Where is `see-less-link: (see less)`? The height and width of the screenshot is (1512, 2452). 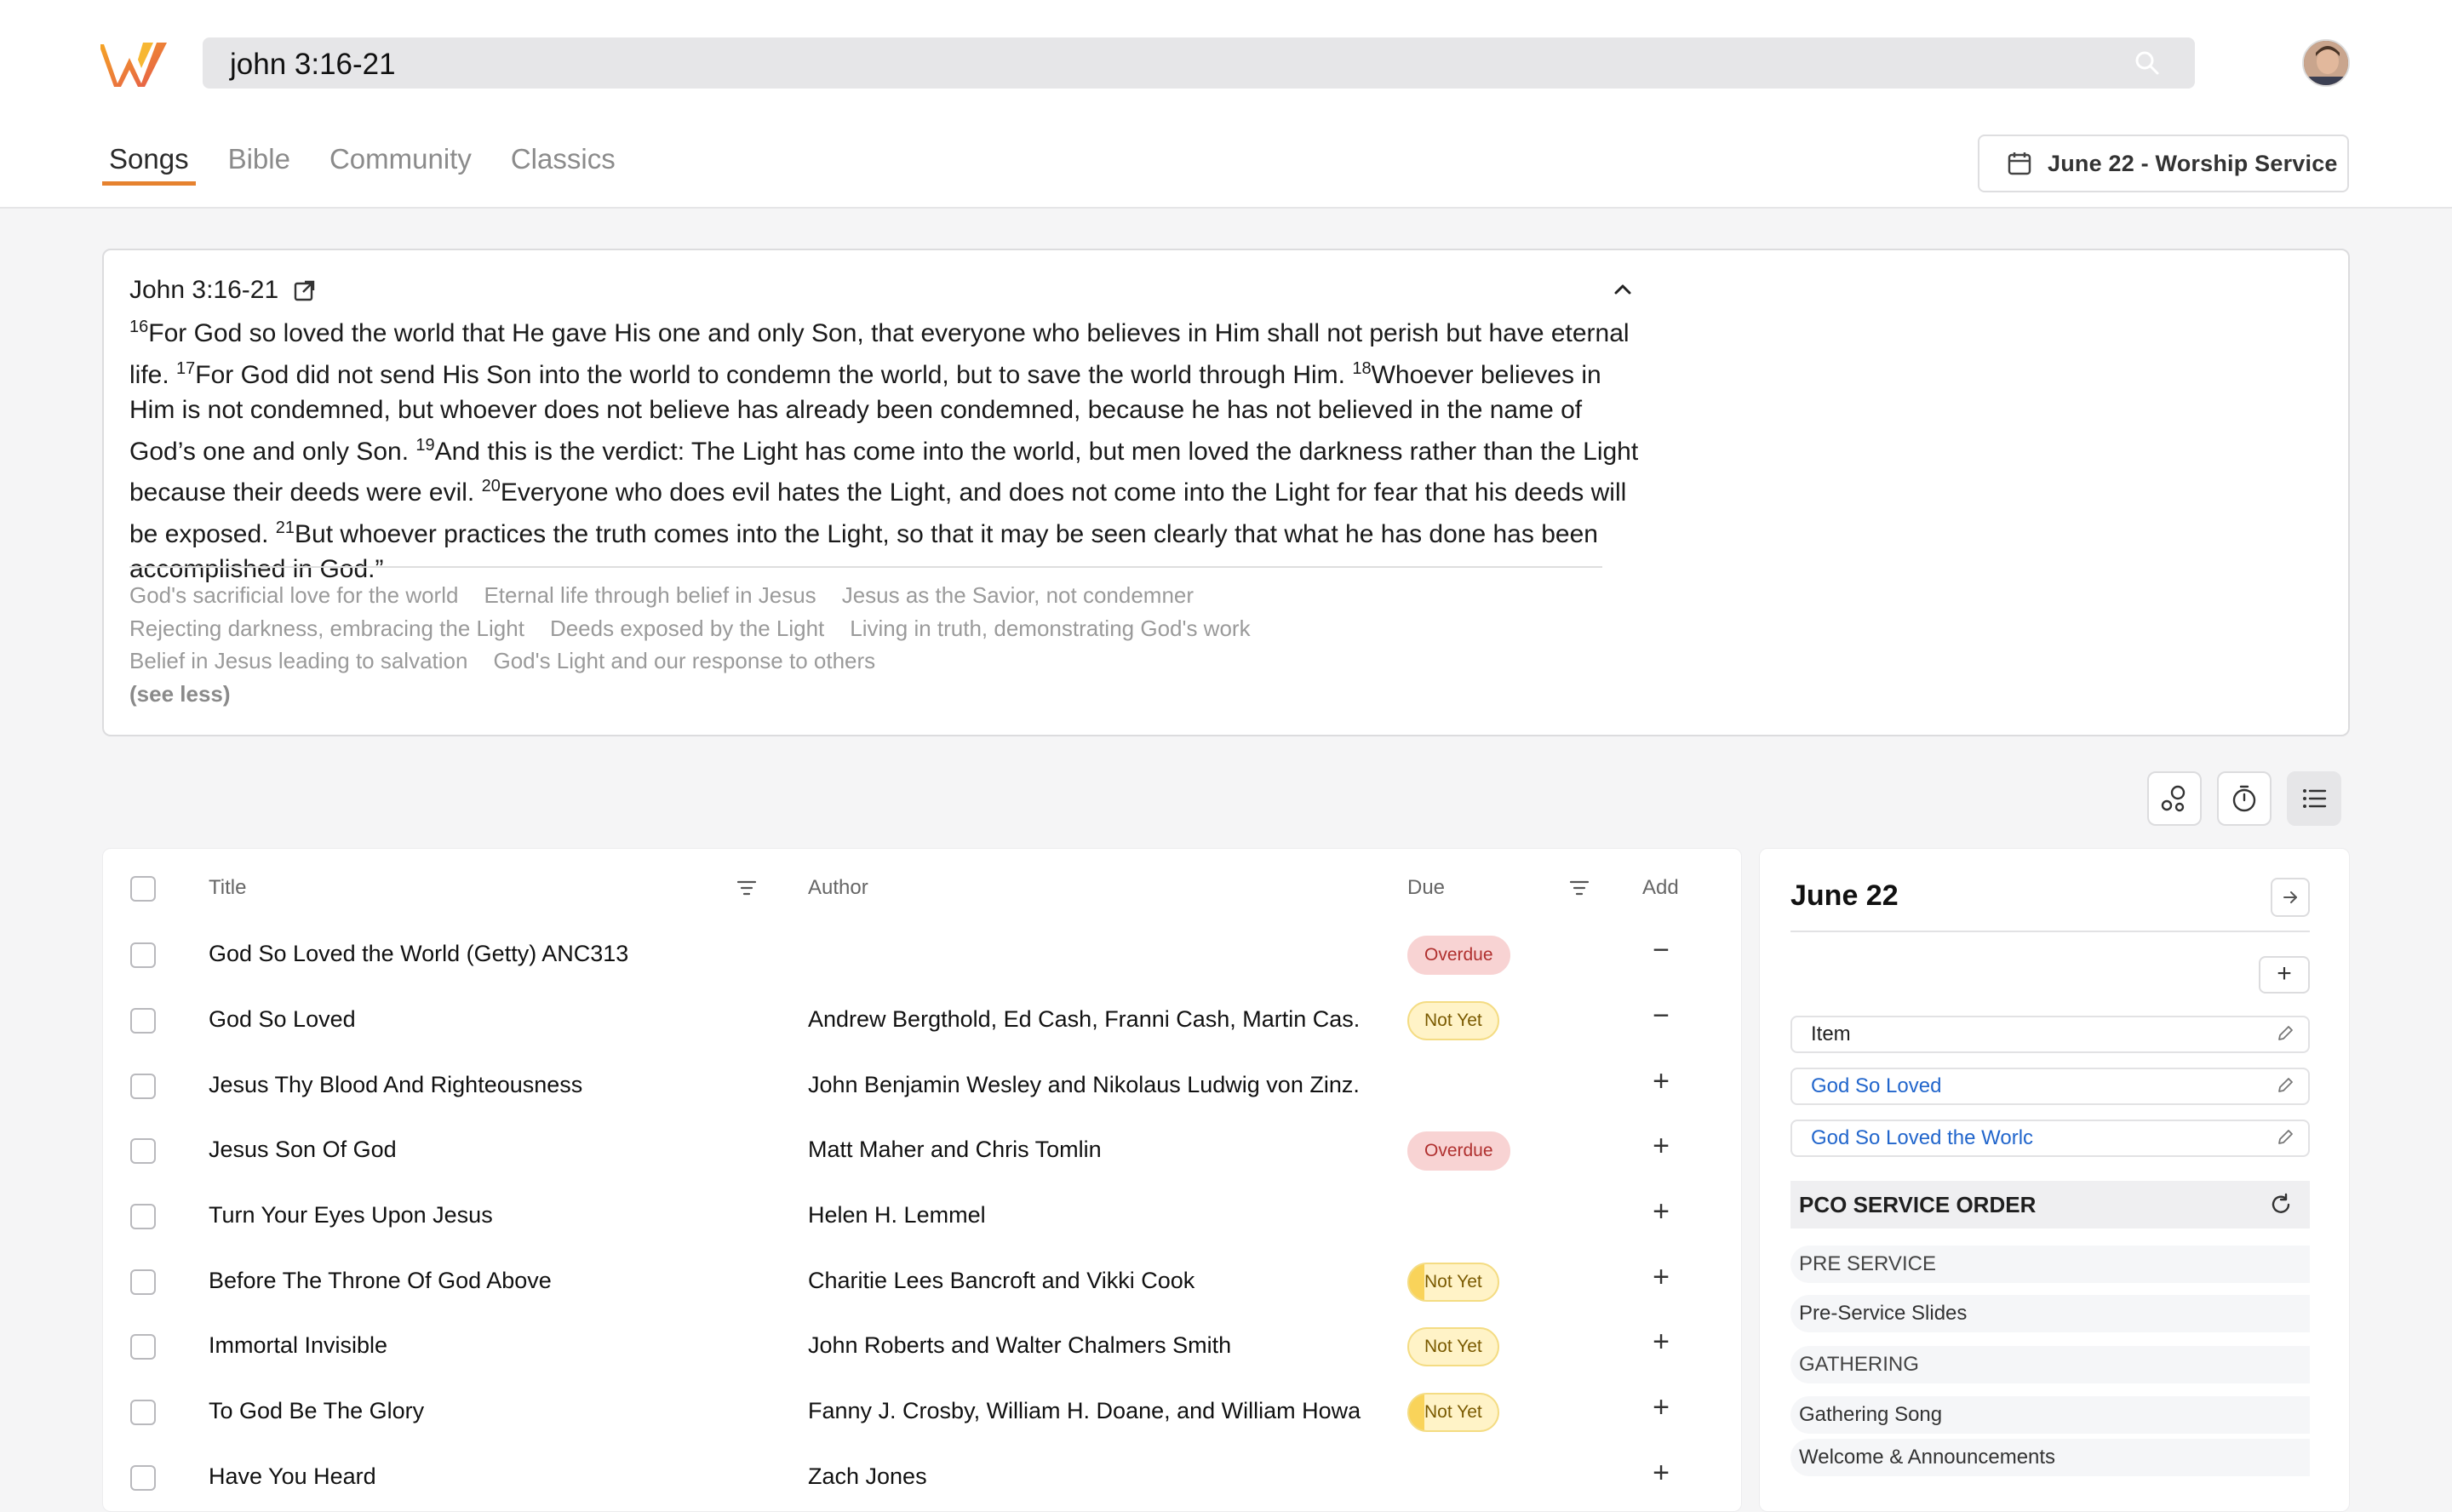
see-less-link: (see less) is located at coordinates (887, 694).